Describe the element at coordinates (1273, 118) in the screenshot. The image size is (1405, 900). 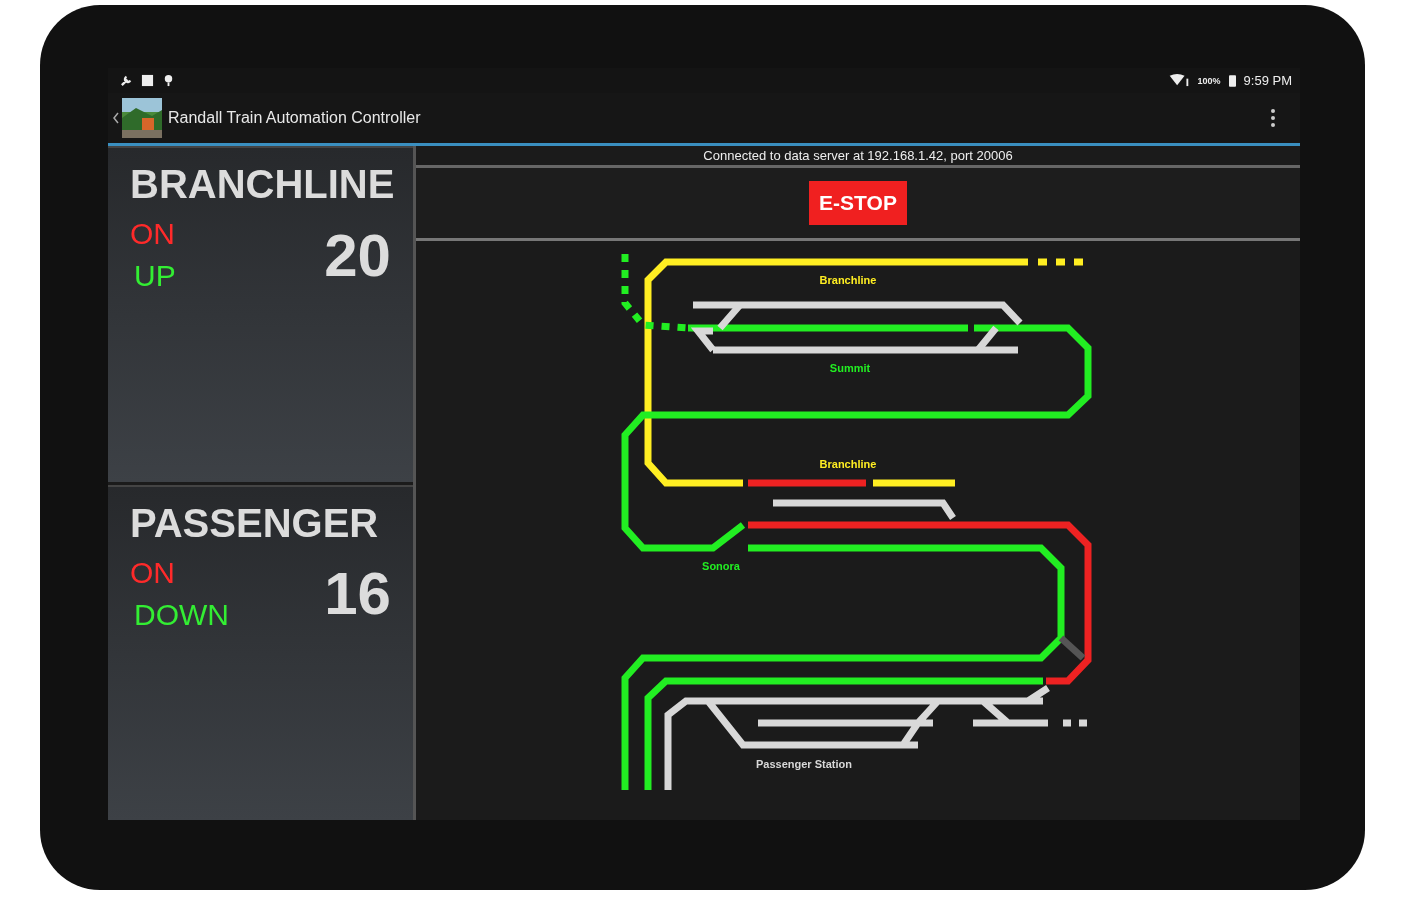
I see `overflow-menu-icon` at that location.